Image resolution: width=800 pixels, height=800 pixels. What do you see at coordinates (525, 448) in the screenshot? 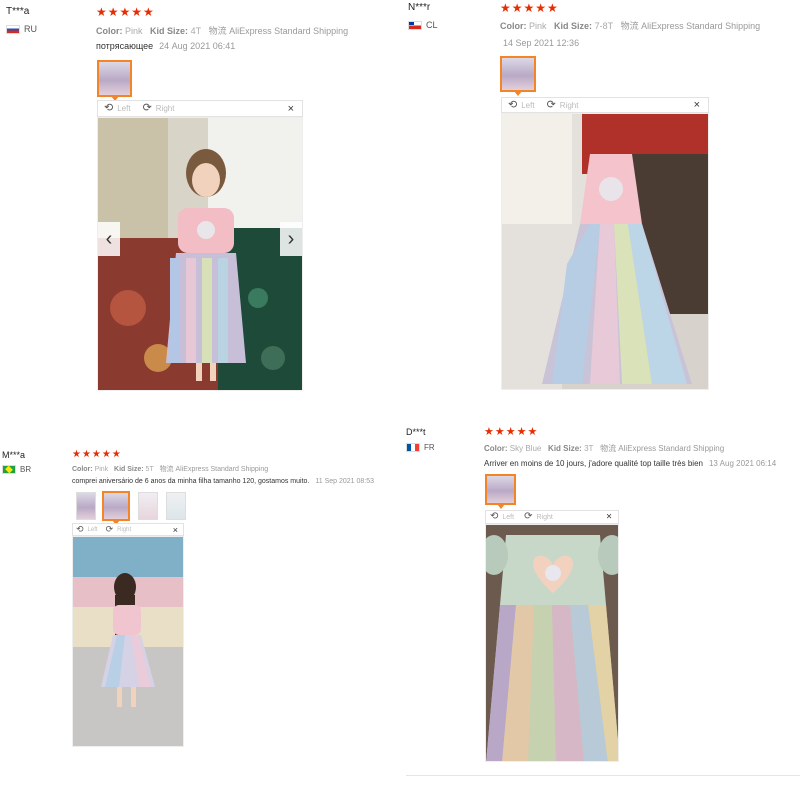
I see `color-value: Sky Blue` at bounding box center [525, 448].